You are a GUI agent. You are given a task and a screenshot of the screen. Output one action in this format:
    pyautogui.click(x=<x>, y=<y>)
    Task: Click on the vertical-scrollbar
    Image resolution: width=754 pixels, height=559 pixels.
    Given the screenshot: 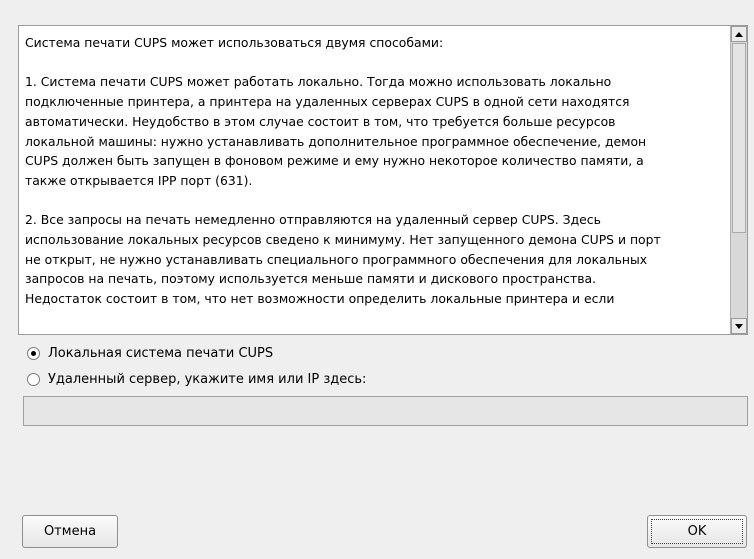 What is the action you would take?
    pyautogui.click(x=738, y=180)
    